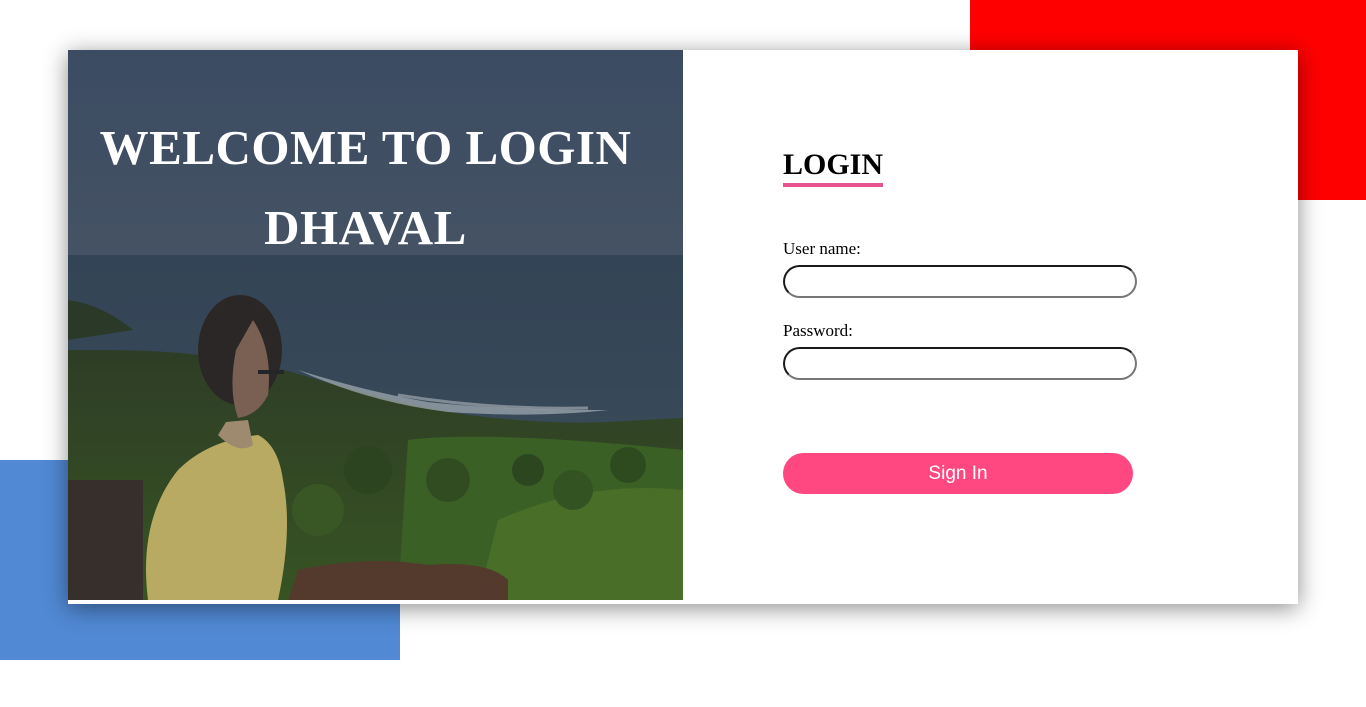 The height and width of the screenshot is (707, 1366). What do you see at coordinates (365, 188) in the screenshot?
I see `welcome-title: WELCOME TO LOGIN DHAVAL` at bounding box center [365, 188].